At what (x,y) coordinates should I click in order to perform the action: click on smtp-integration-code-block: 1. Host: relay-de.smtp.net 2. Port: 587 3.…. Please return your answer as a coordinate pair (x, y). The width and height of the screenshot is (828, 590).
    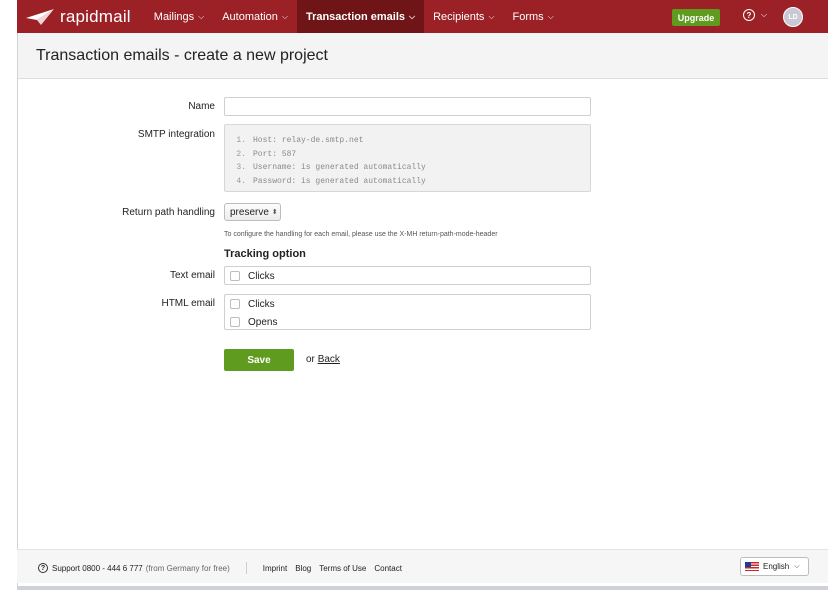
    Looking at the image, I should click on (407, 158).